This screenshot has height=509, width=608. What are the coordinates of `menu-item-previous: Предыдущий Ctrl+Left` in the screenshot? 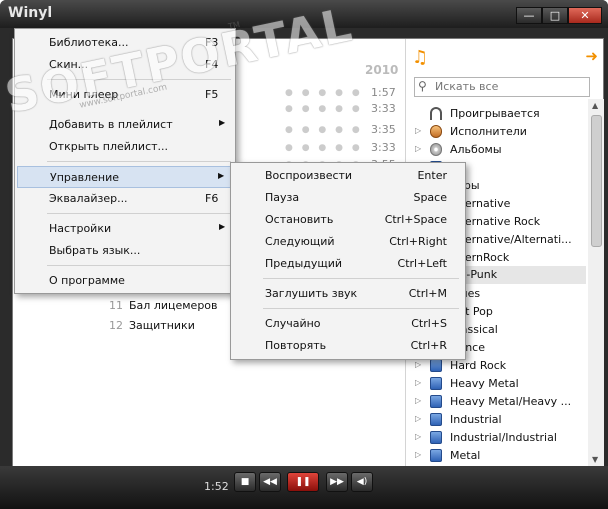 It's located at (347, 264).